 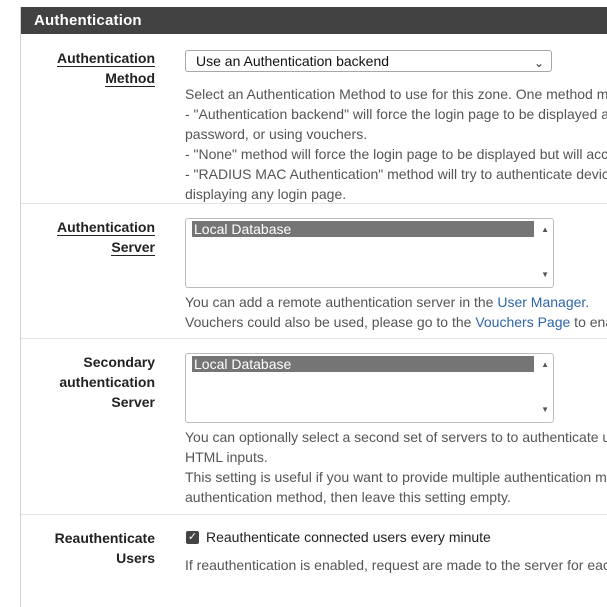 What do you see at coordinates (369, 388) in the screenshot?
I see `secondary-server-listbox: Local Database ▲ ▼` at bounding box center [369, 388].